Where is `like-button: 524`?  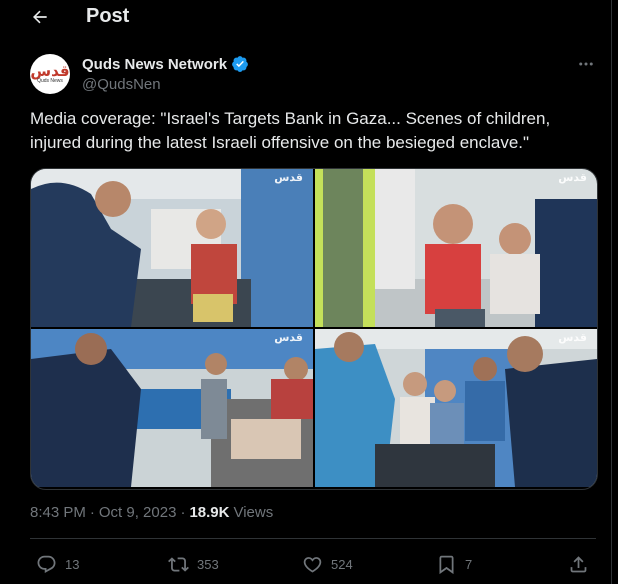 like-button: 524 is located at coordinates (327, 564).